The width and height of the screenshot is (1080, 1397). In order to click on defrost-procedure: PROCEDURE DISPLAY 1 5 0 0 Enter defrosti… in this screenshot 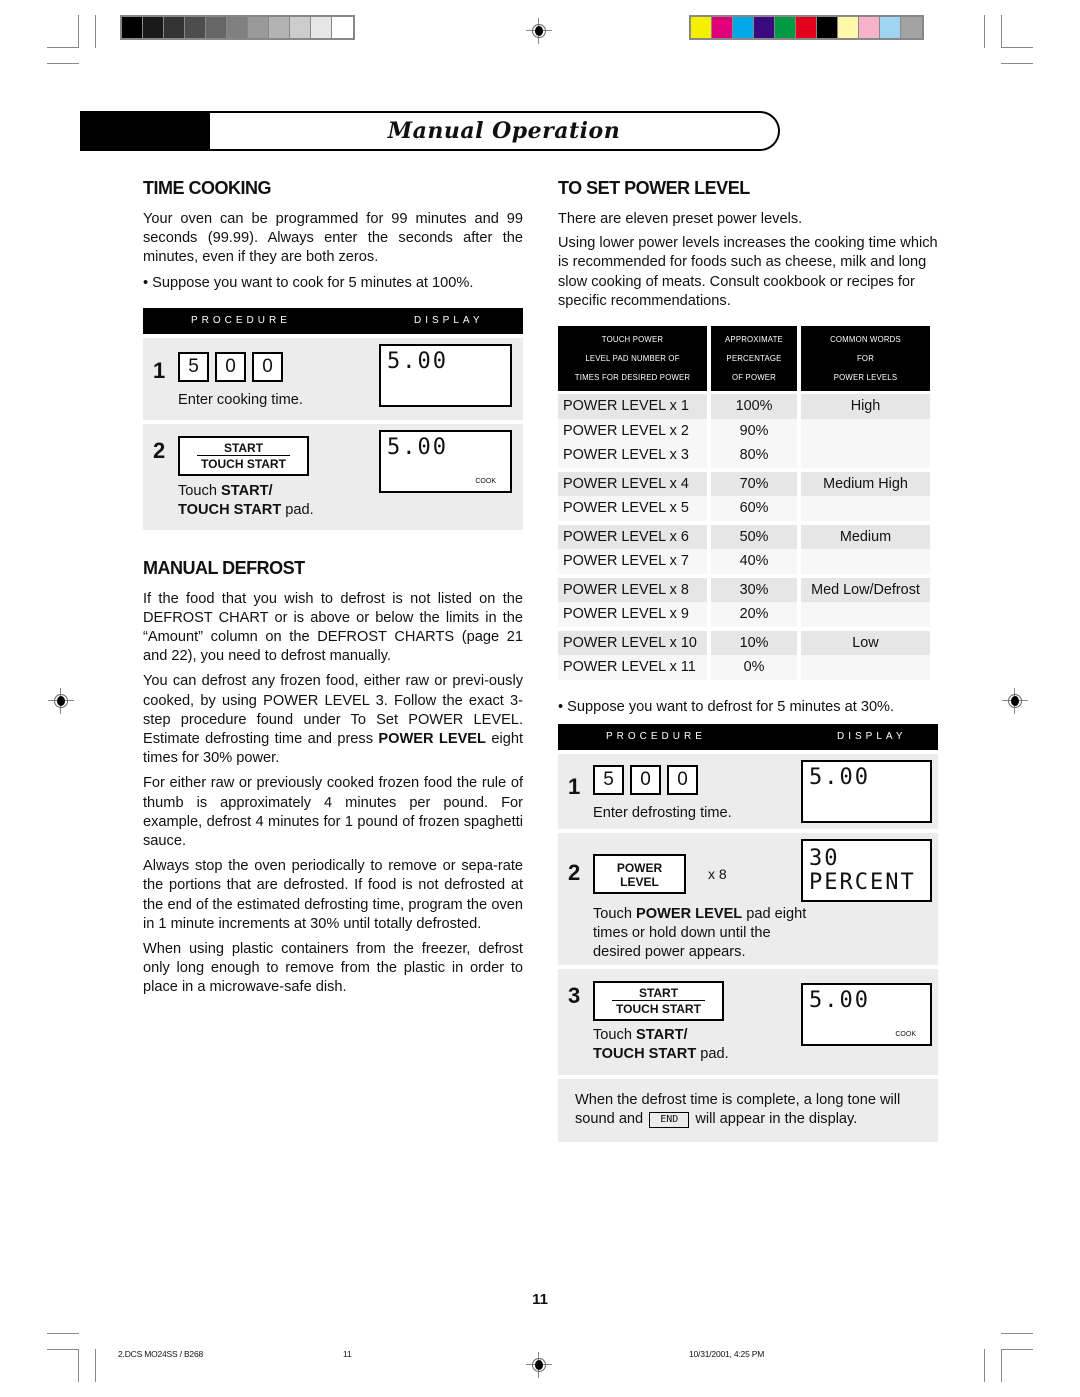, I will do `click(748, 932)`.